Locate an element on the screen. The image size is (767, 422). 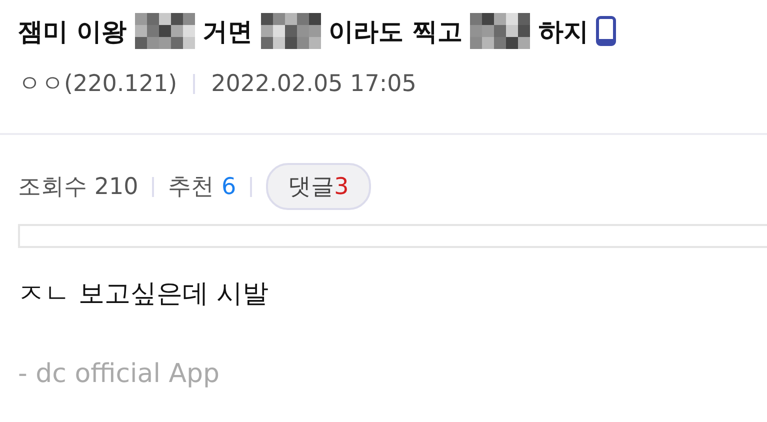
view-count: 조회수 210 is located at coordinates (78, 187).